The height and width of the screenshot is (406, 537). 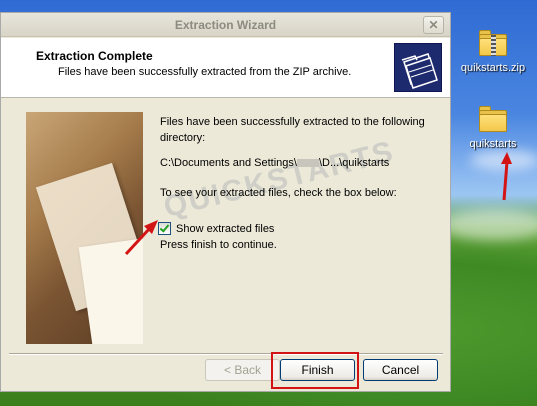 What do you see at coordinates (226, 354) in the screenshot?
I see `footer-divider` at bounding box center [226, 354].